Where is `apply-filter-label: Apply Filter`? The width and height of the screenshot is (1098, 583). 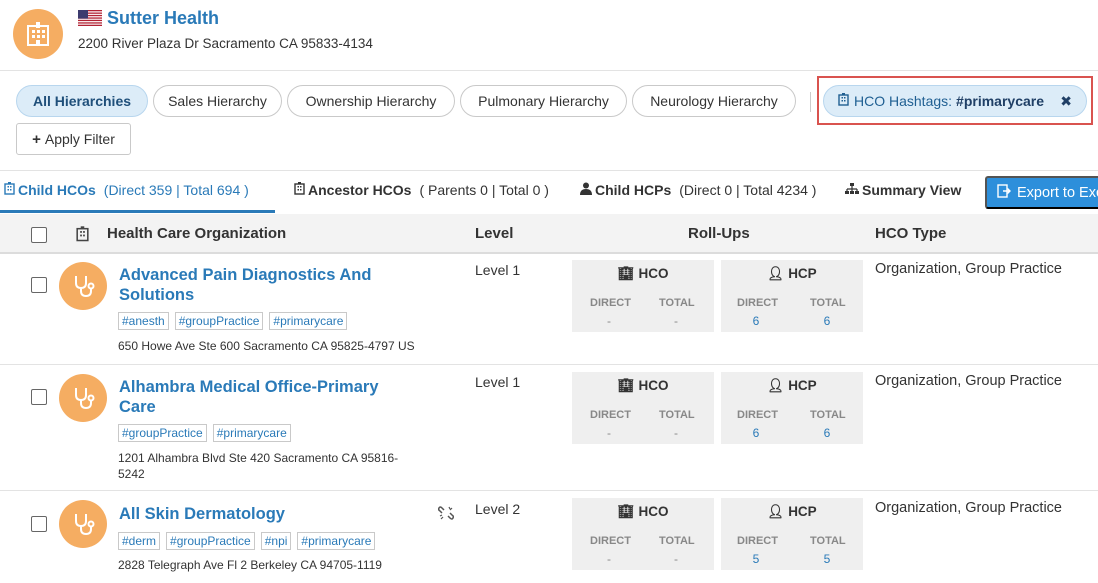 apply-filter-label: Apply Filter is located at coordinates (79, 139).